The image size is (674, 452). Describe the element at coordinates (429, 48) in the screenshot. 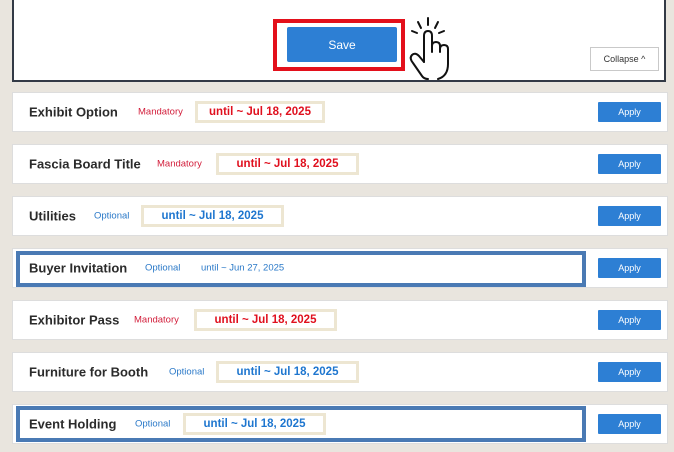

I see `hand-pointer-icon` at that location.